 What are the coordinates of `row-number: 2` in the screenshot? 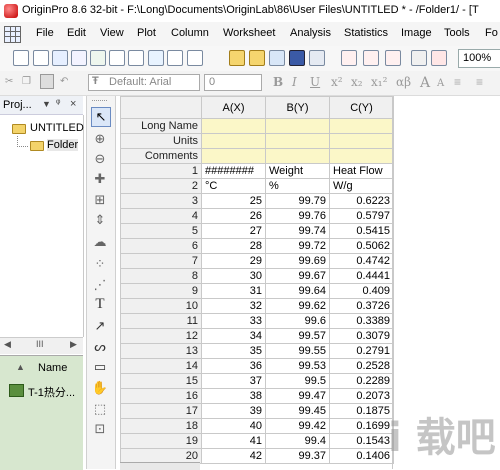 It's located at (161, 186).